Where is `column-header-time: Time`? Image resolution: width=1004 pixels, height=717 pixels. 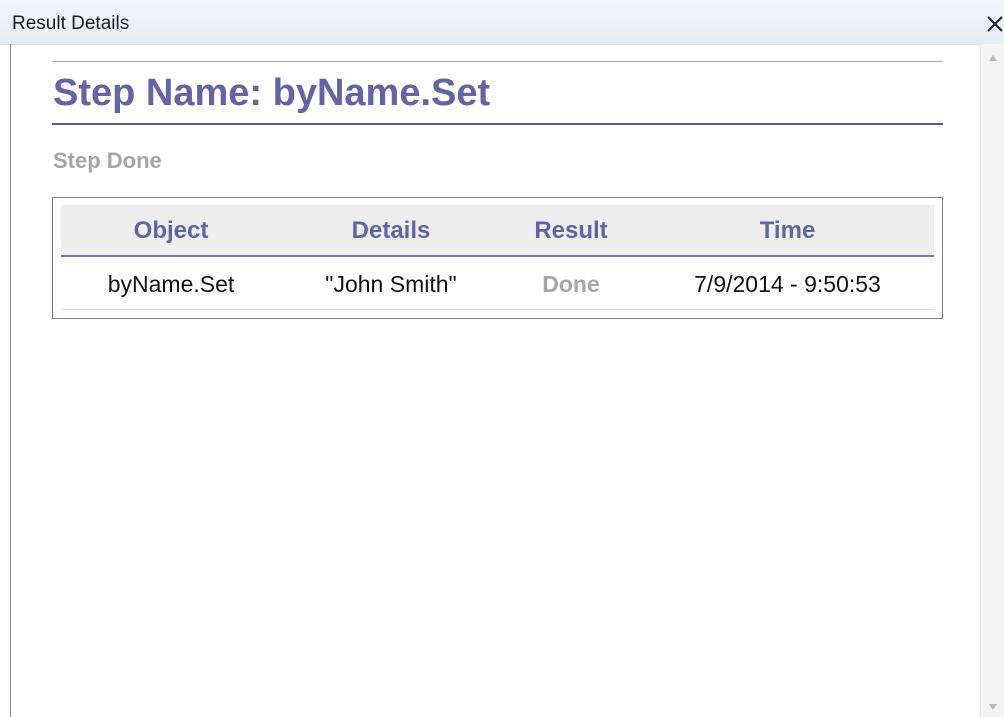
column-header-time: Time is located at coordinates (787, 230).